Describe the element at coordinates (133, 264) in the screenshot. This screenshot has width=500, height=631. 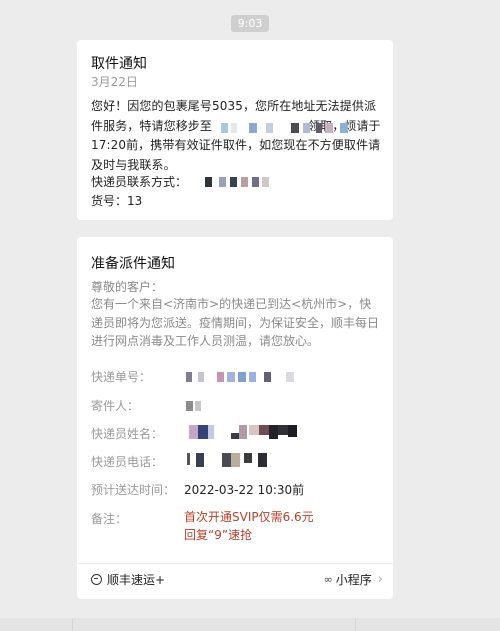
I see `card-title: 准备派件通知` at that location.